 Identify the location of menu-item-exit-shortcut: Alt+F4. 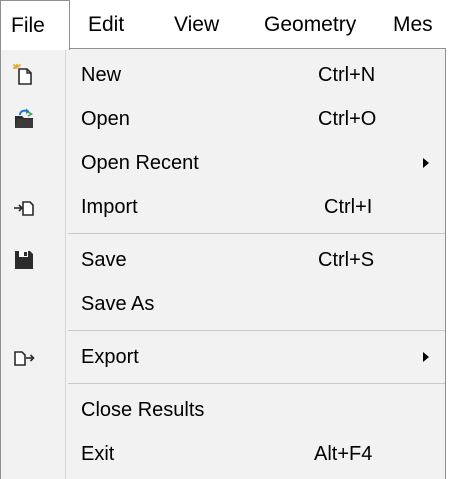
(343, 453).